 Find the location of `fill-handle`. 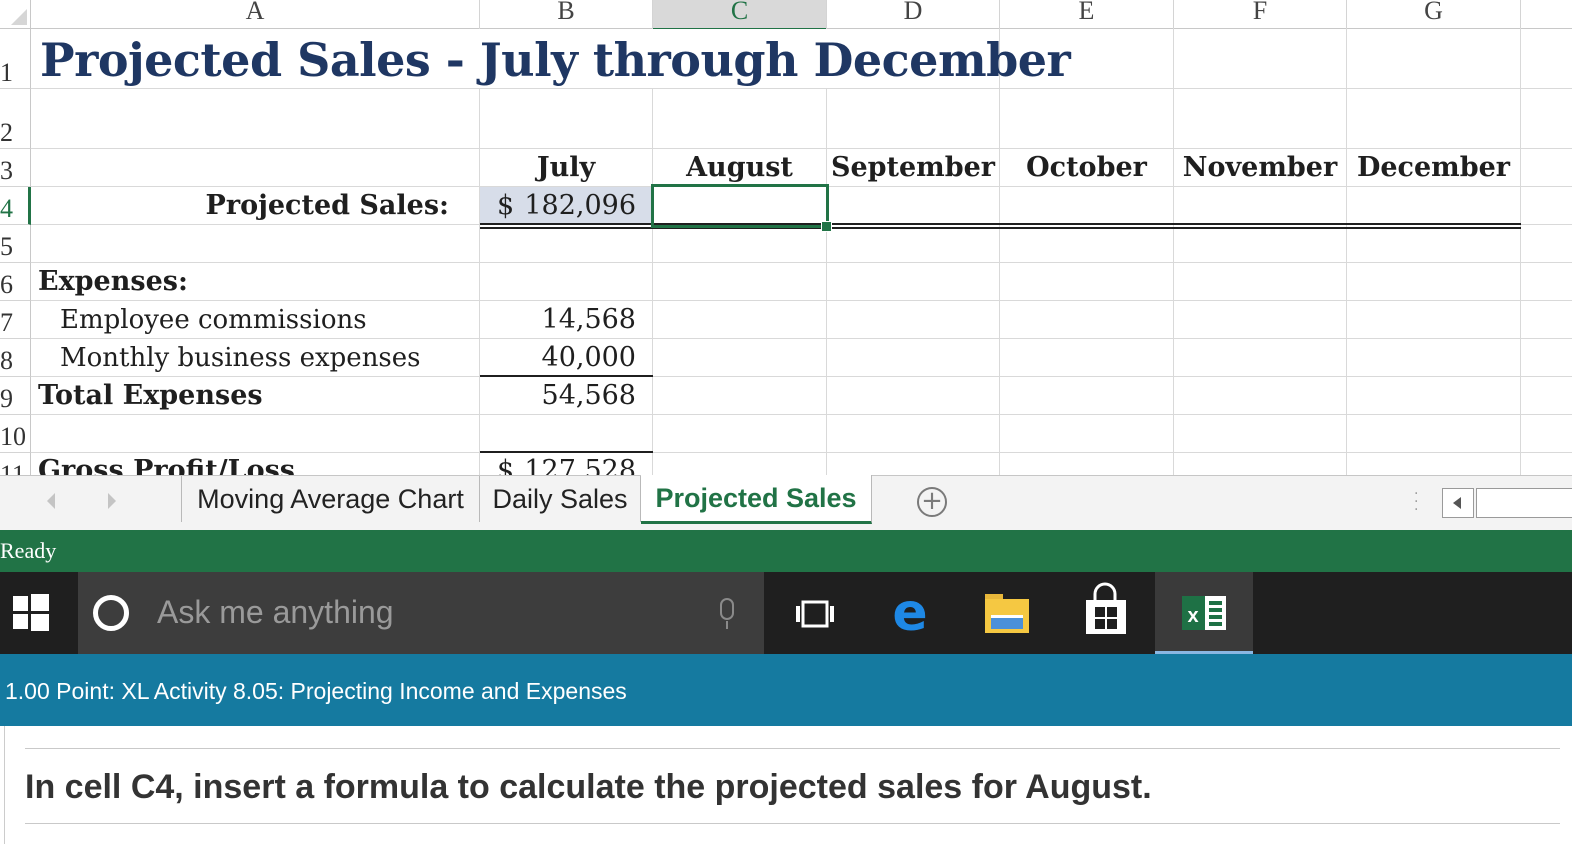

fill-handle is located at coordinates (826, 226).